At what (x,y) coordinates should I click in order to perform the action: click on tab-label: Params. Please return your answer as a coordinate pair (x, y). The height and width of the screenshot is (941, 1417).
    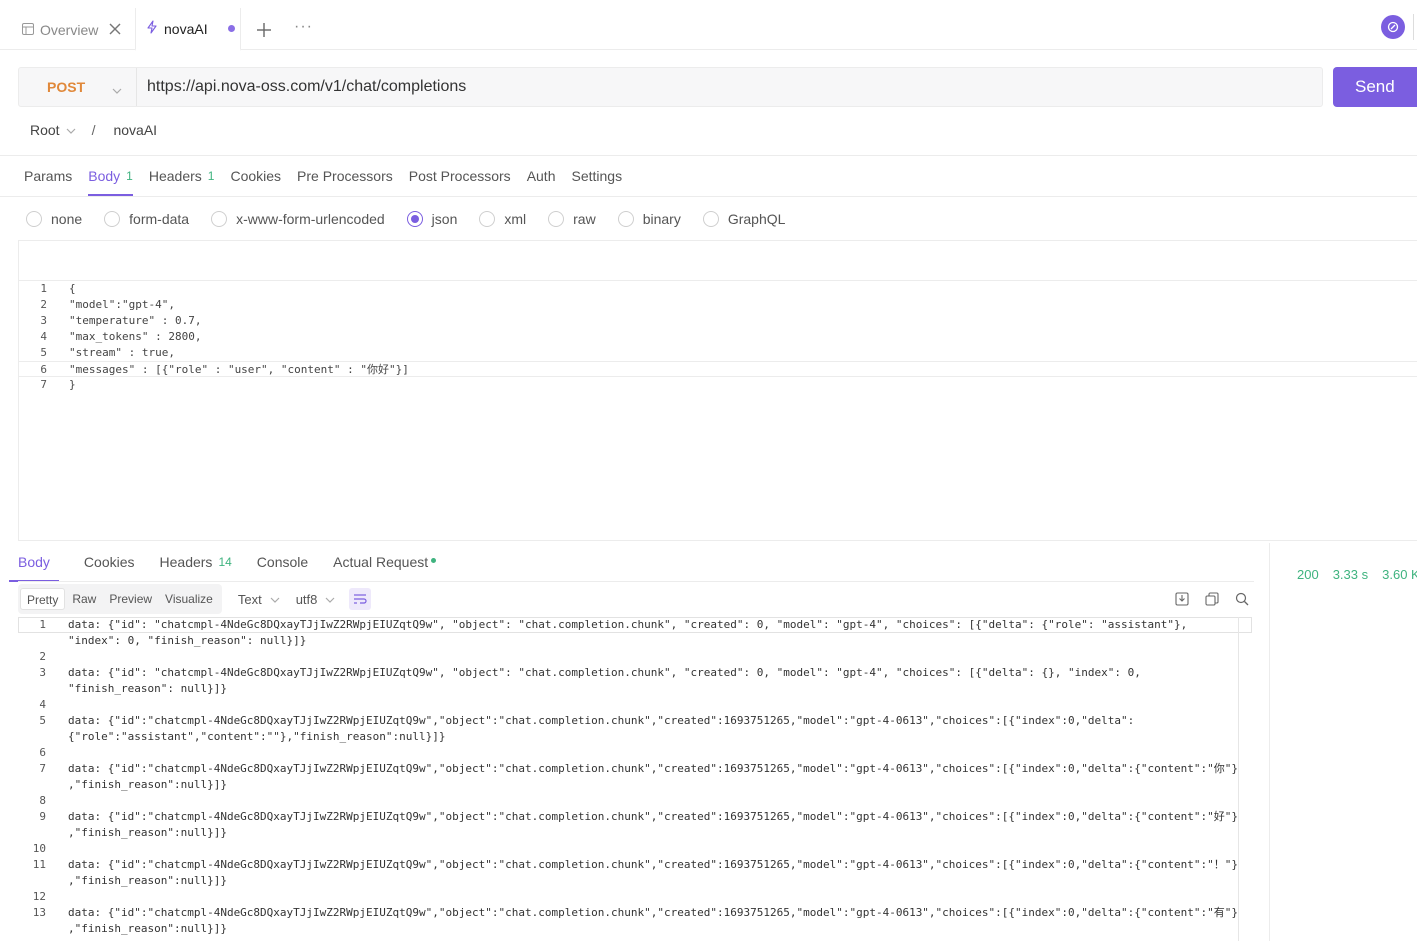
    Looking at the image, I should click on (48, 176).